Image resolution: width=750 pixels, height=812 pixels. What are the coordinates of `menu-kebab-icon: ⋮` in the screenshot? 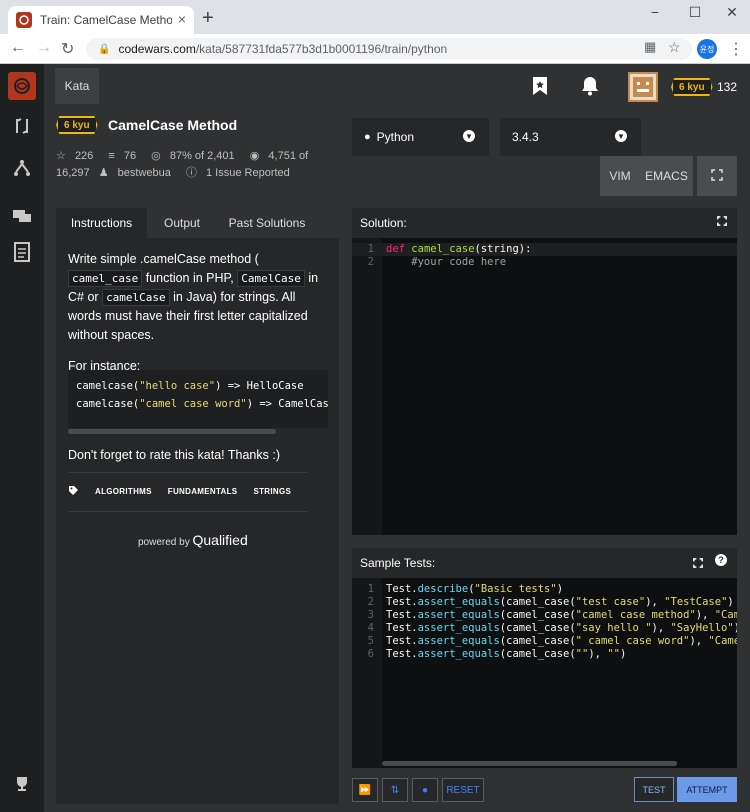 It's located at (736, 49).